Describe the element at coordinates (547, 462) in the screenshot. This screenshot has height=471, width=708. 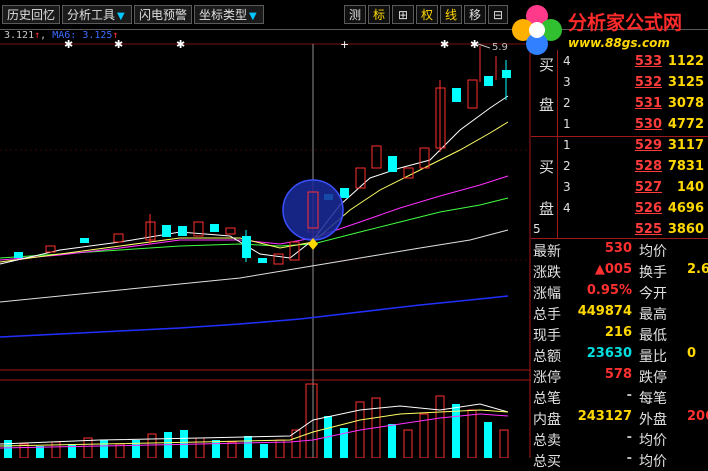
I see `stat-key: 总买` at that location.